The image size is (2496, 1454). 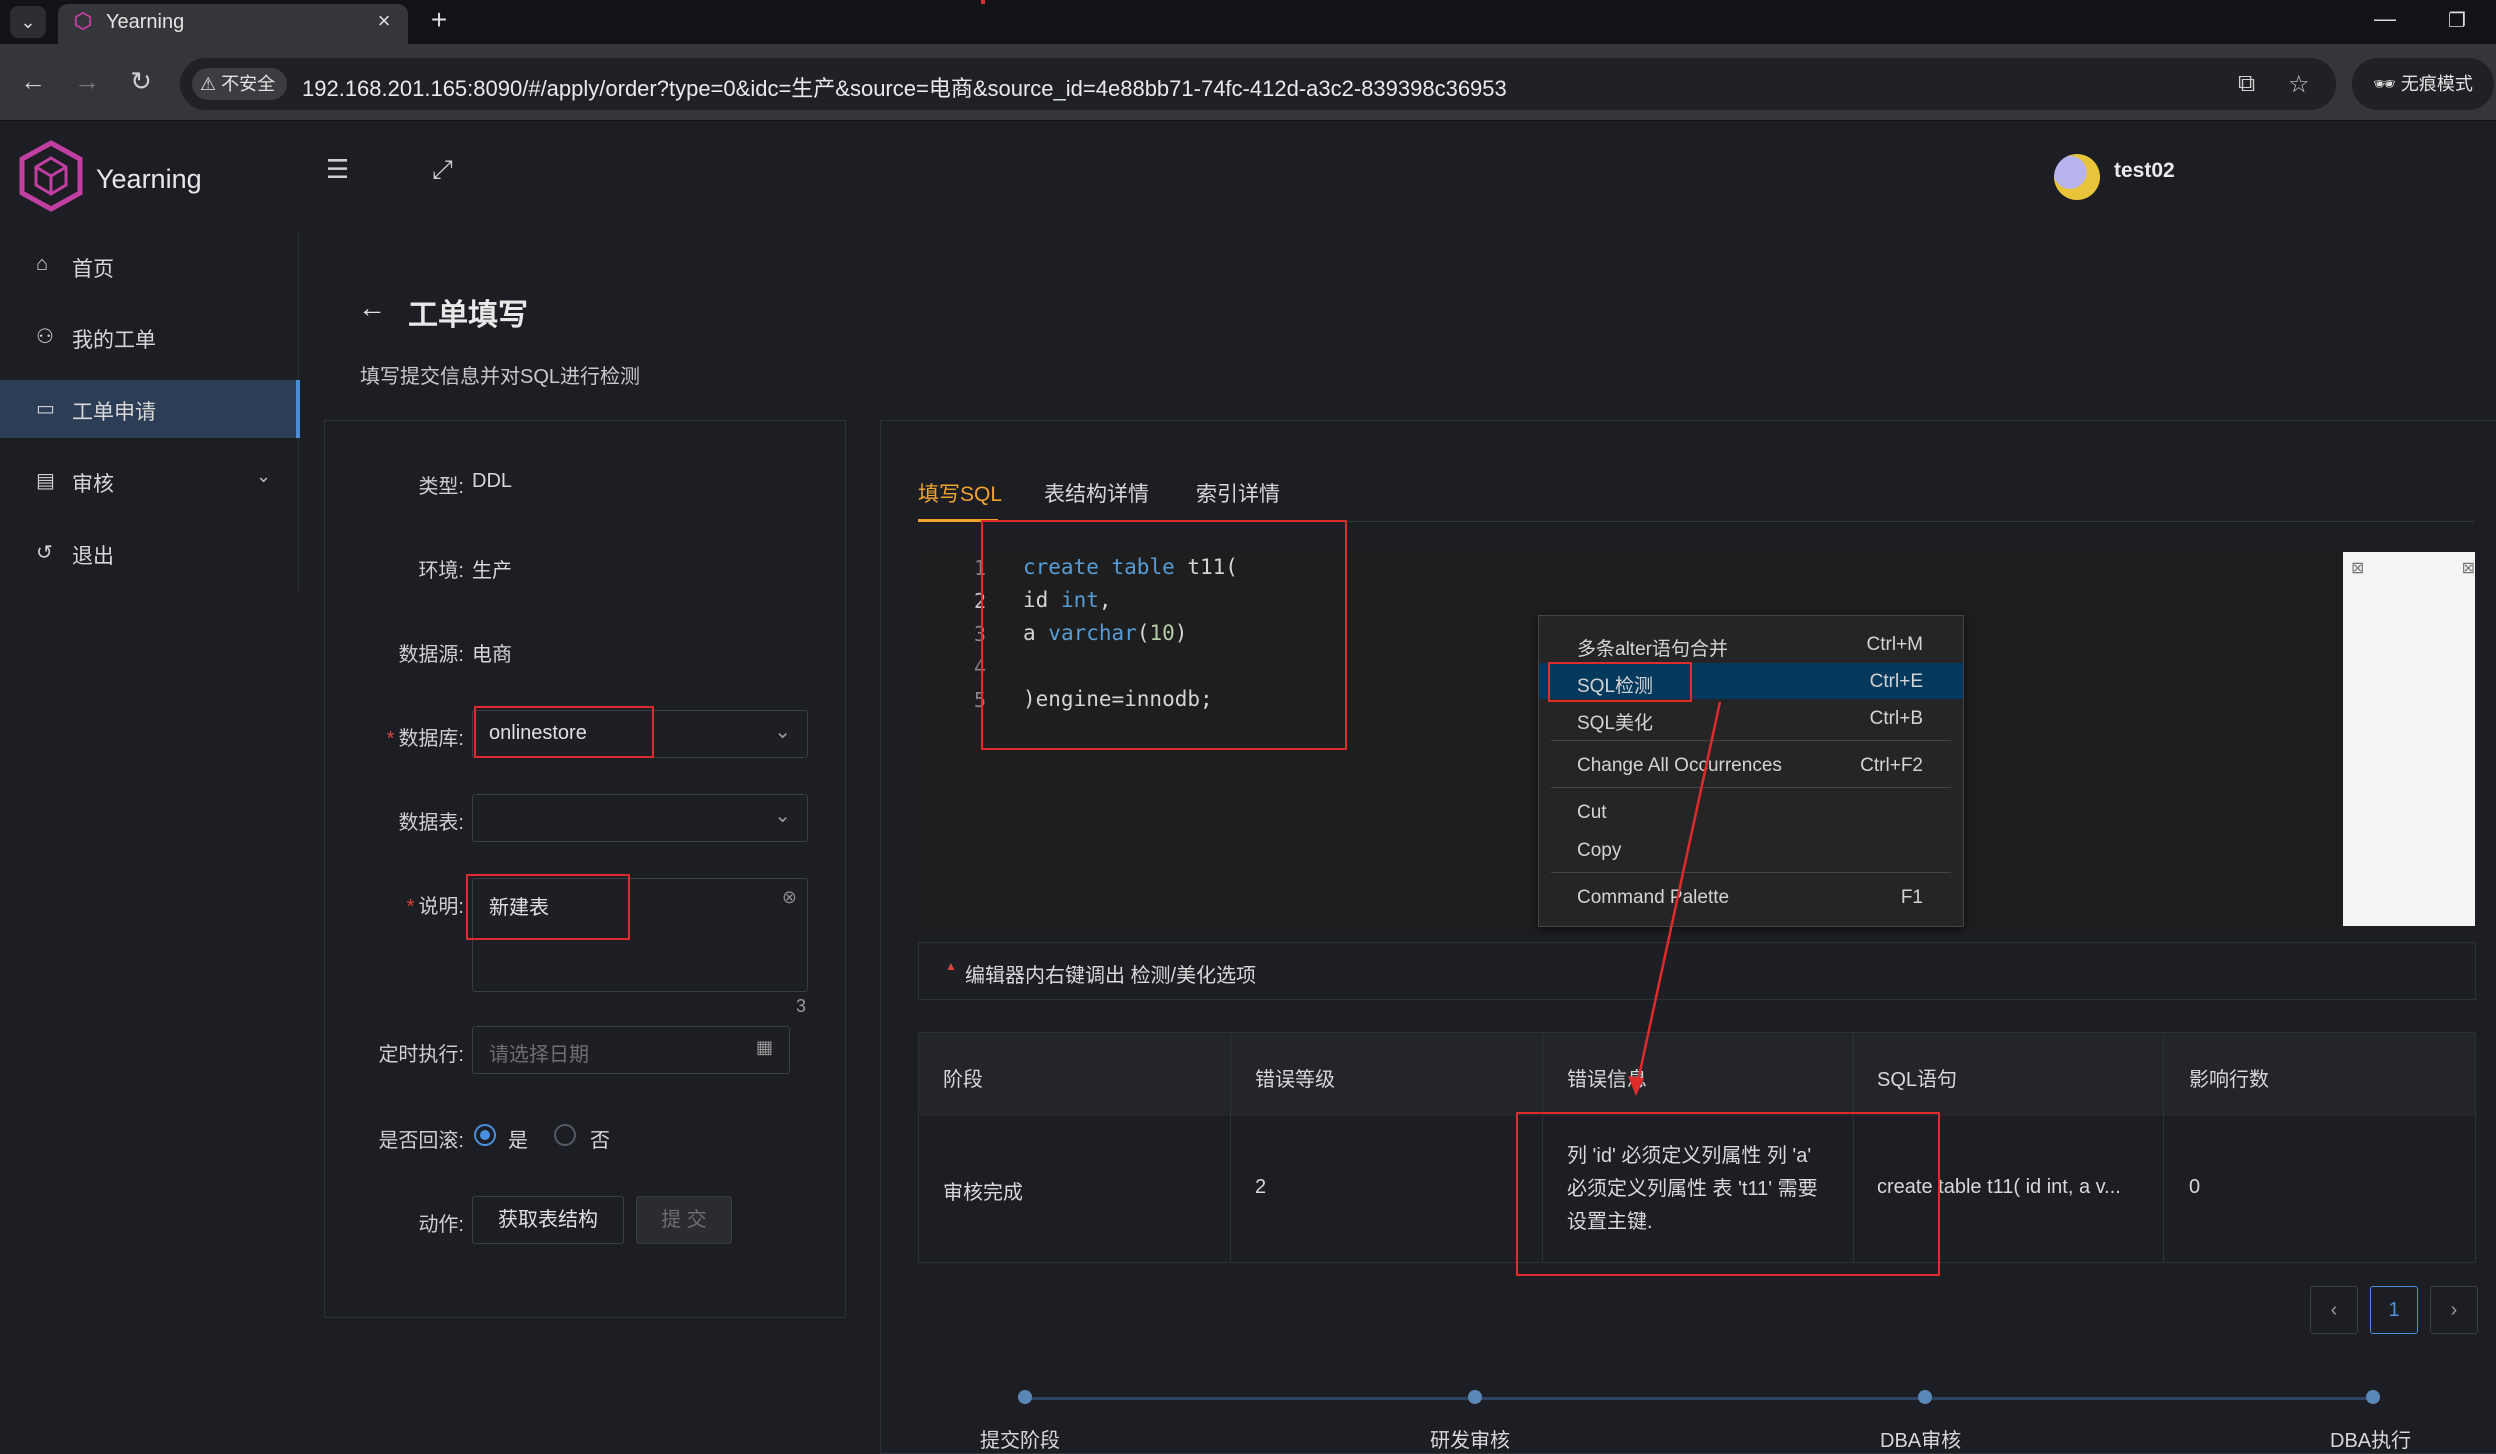 What do you see at coordinates (2246, 84) in the screenshot?
I see `translate-icon: ⧉` at bounding box center [2246, 84].